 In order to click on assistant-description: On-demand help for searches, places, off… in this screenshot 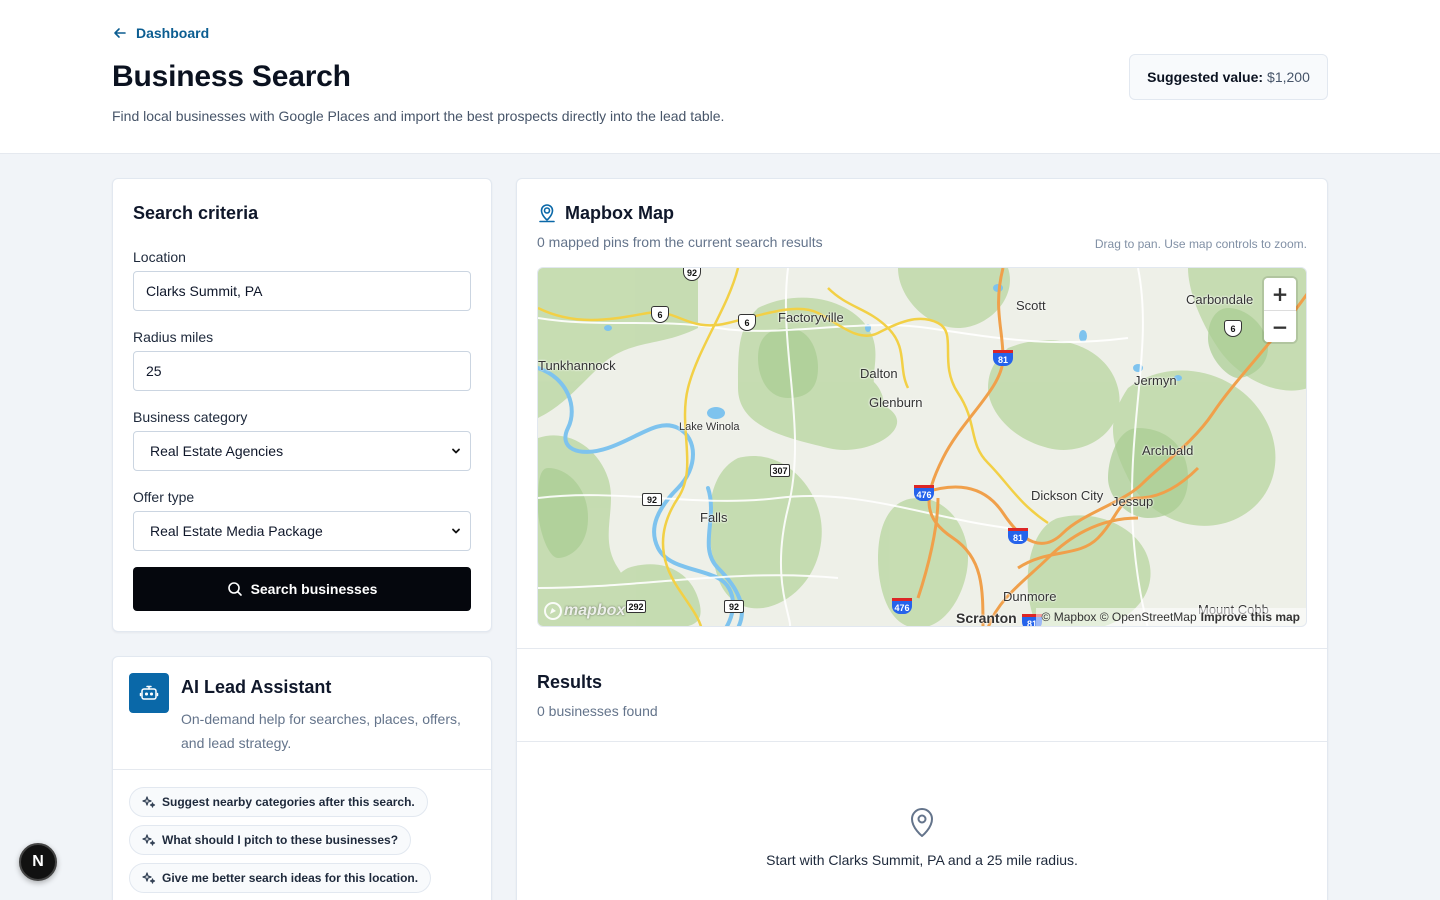, I will do `click(321, 731)`.